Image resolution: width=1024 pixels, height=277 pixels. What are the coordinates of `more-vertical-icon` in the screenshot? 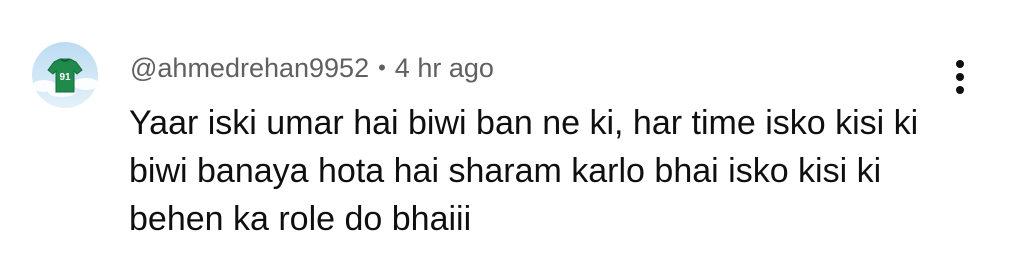 It's located at (960, 77).